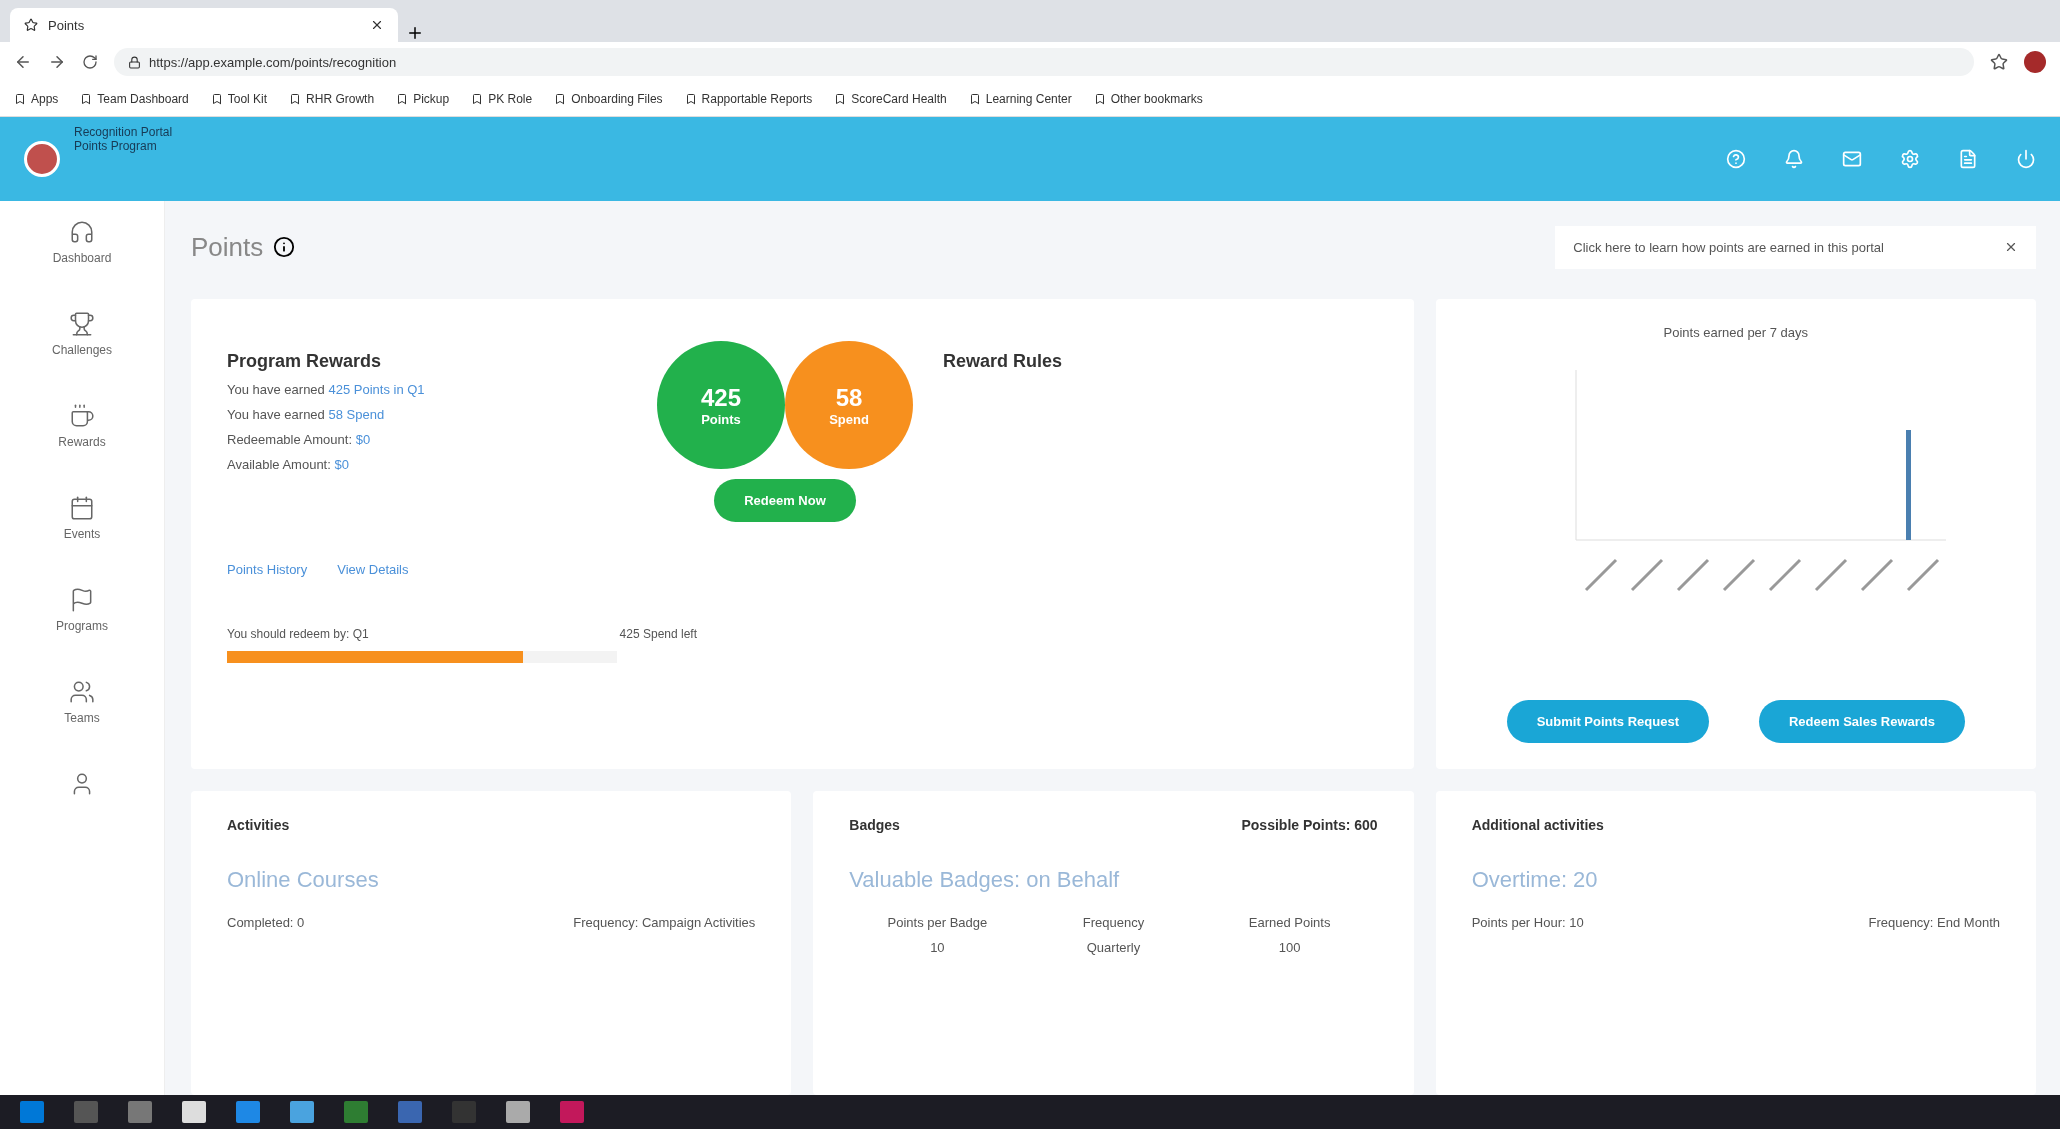 The image size is (2060, 1129). Describe the element at coordinates (266, 922) in the screenshot. I see `field-text: Completed: 0` at that location.